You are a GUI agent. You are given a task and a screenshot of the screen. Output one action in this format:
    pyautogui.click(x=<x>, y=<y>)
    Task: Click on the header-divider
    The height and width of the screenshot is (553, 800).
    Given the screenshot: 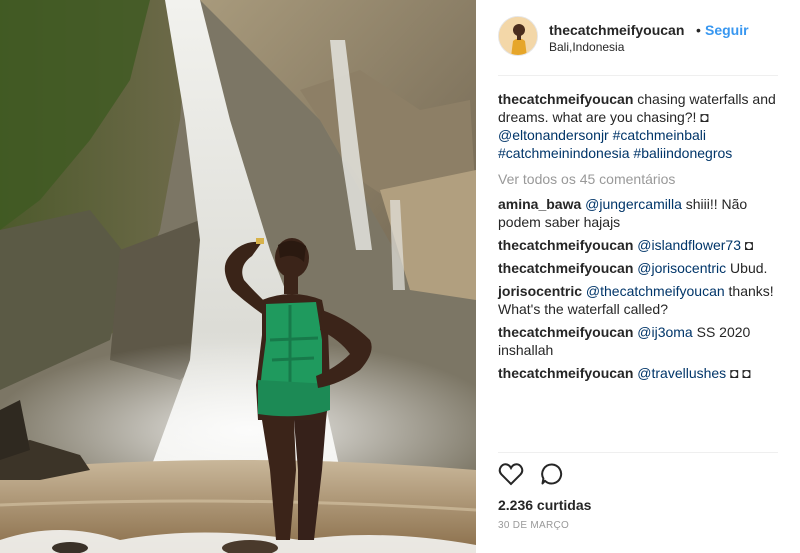 What is the action you would take?
    pyautogui.click(x=638, y=75)
    